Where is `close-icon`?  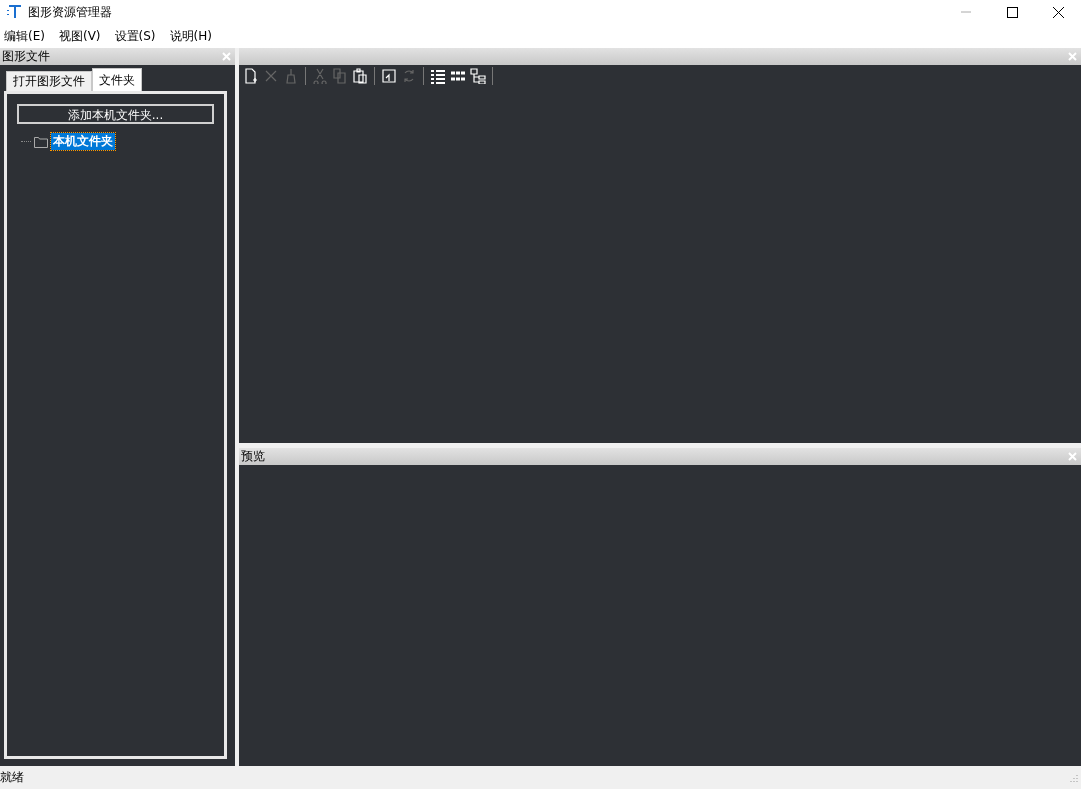
close-icon is located at coordinates (1058, 12).